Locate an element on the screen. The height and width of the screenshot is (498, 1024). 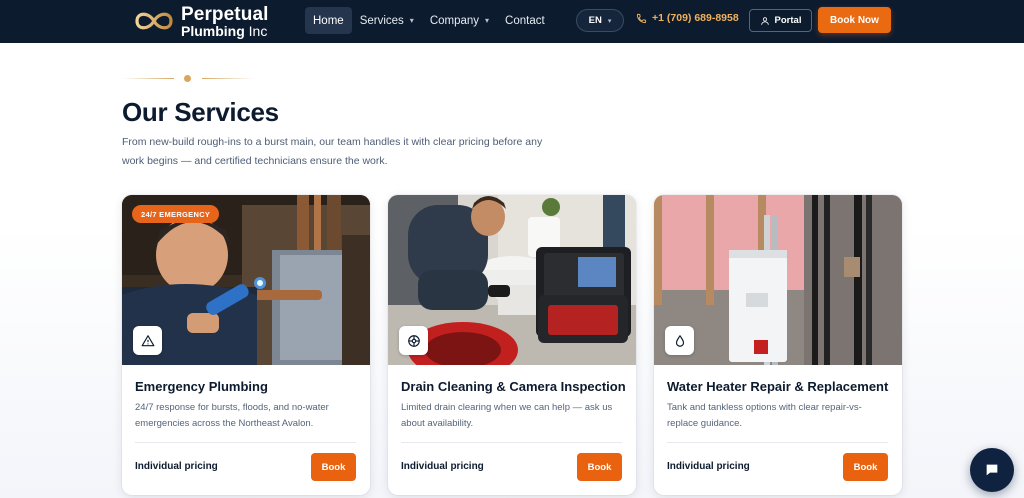
main-menu: Home Services ▾ Company ▾ Contact is located at coordinates (429, 20).